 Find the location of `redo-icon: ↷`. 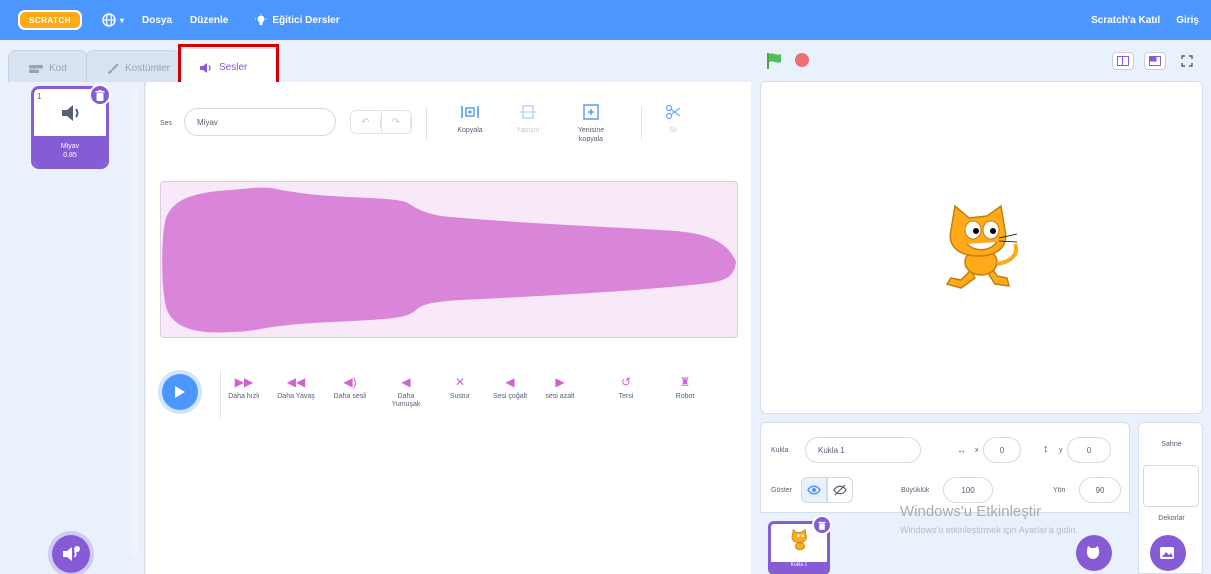

redo-icon: ↷ is located at coordinates (396, 122).